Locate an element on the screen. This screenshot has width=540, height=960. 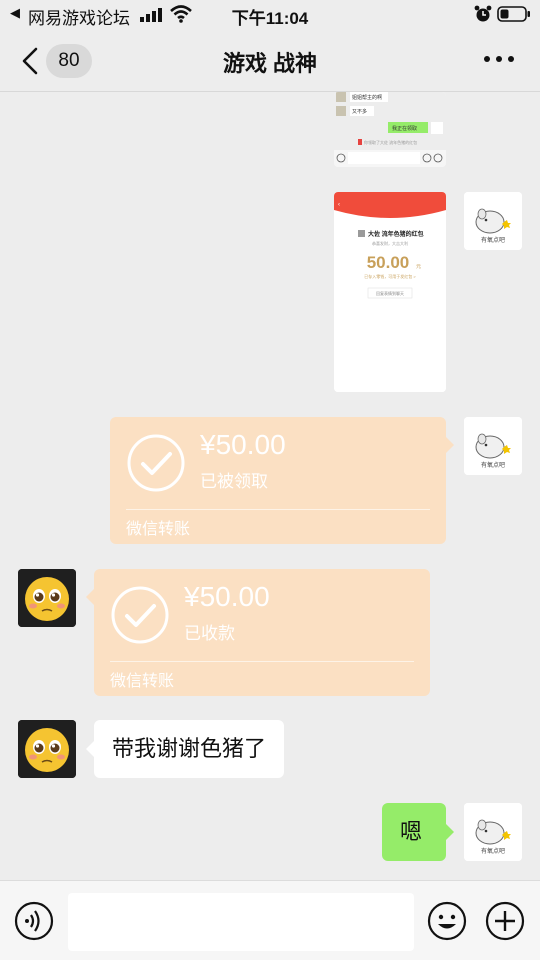
emoji-icon is located at coordinates (447, 921).